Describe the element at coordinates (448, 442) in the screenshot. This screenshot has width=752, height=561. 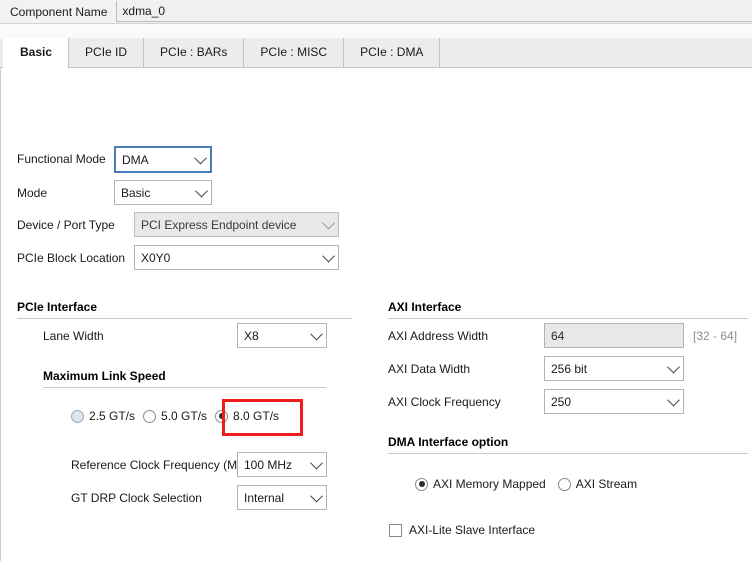
I see `dma-interface-option-title: DMA Interface option` at that location.